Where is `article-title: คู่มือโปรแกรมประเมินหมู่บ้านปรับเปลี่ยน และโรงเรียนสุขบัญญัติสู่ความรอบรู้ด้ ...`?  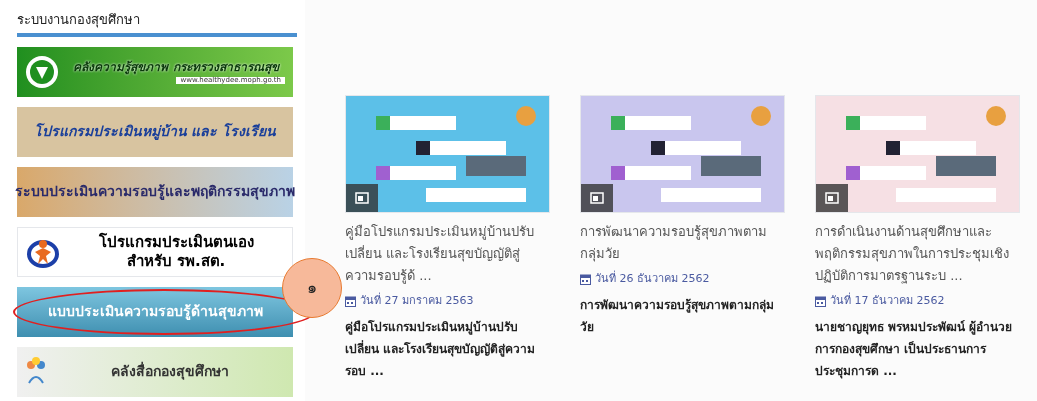
article-title: คู่มือโปรแกรมประเมินหมู่บ้านปรับเปลี่ยน และโรงเรียนสุขบัญญัติสู่ความรอบรู้ด้ ... is located at coordinates (447, 254).